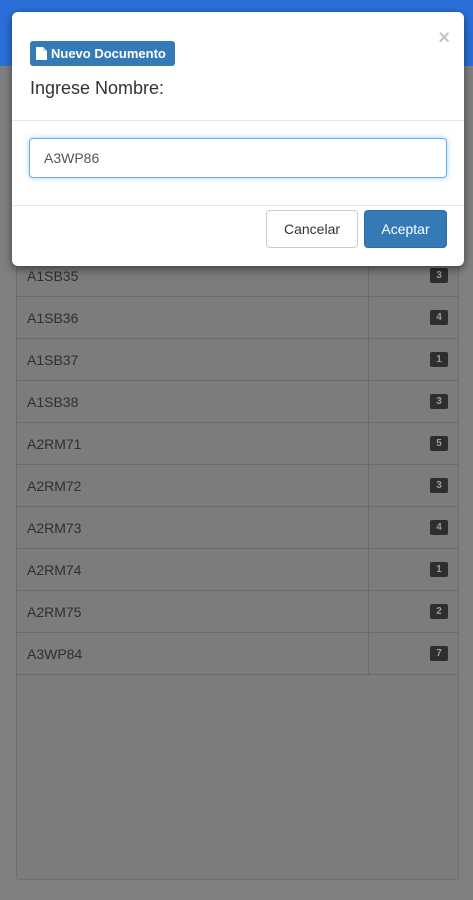  What do you see at coordinates (238, 158) in the screenshot?
I see `document-name-input` at bounding box center [238, 158].